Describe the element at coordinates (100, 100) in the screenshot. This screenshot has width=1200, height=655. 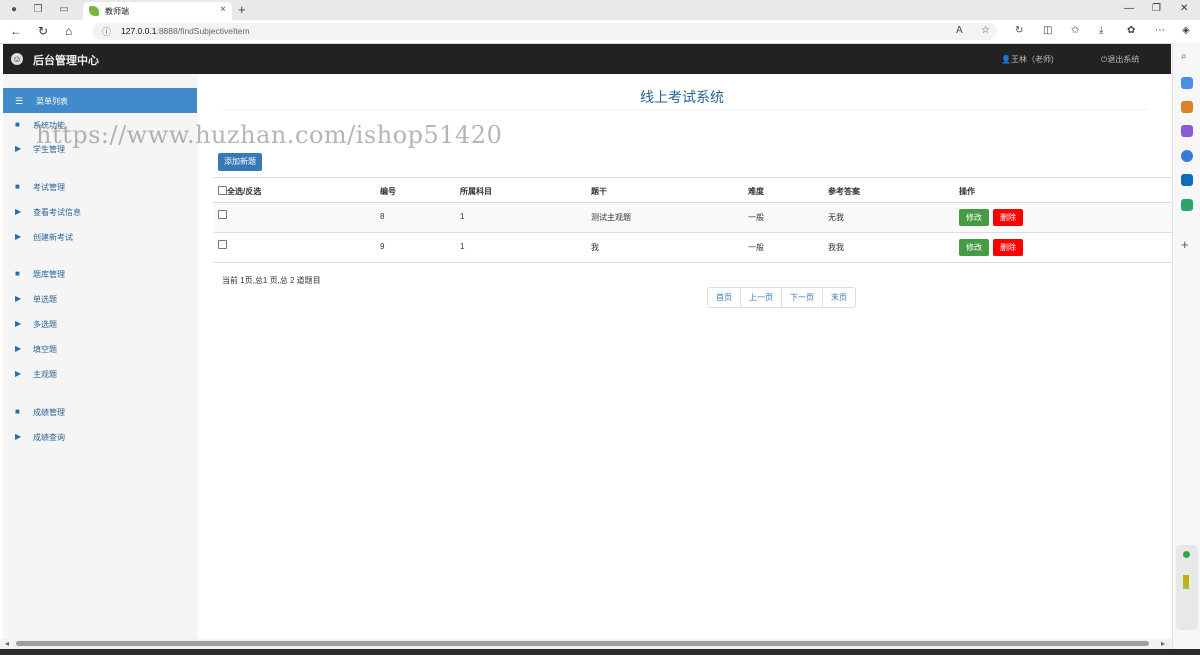
I see `menu-list-header: ☰ 菜单列表` at that location.